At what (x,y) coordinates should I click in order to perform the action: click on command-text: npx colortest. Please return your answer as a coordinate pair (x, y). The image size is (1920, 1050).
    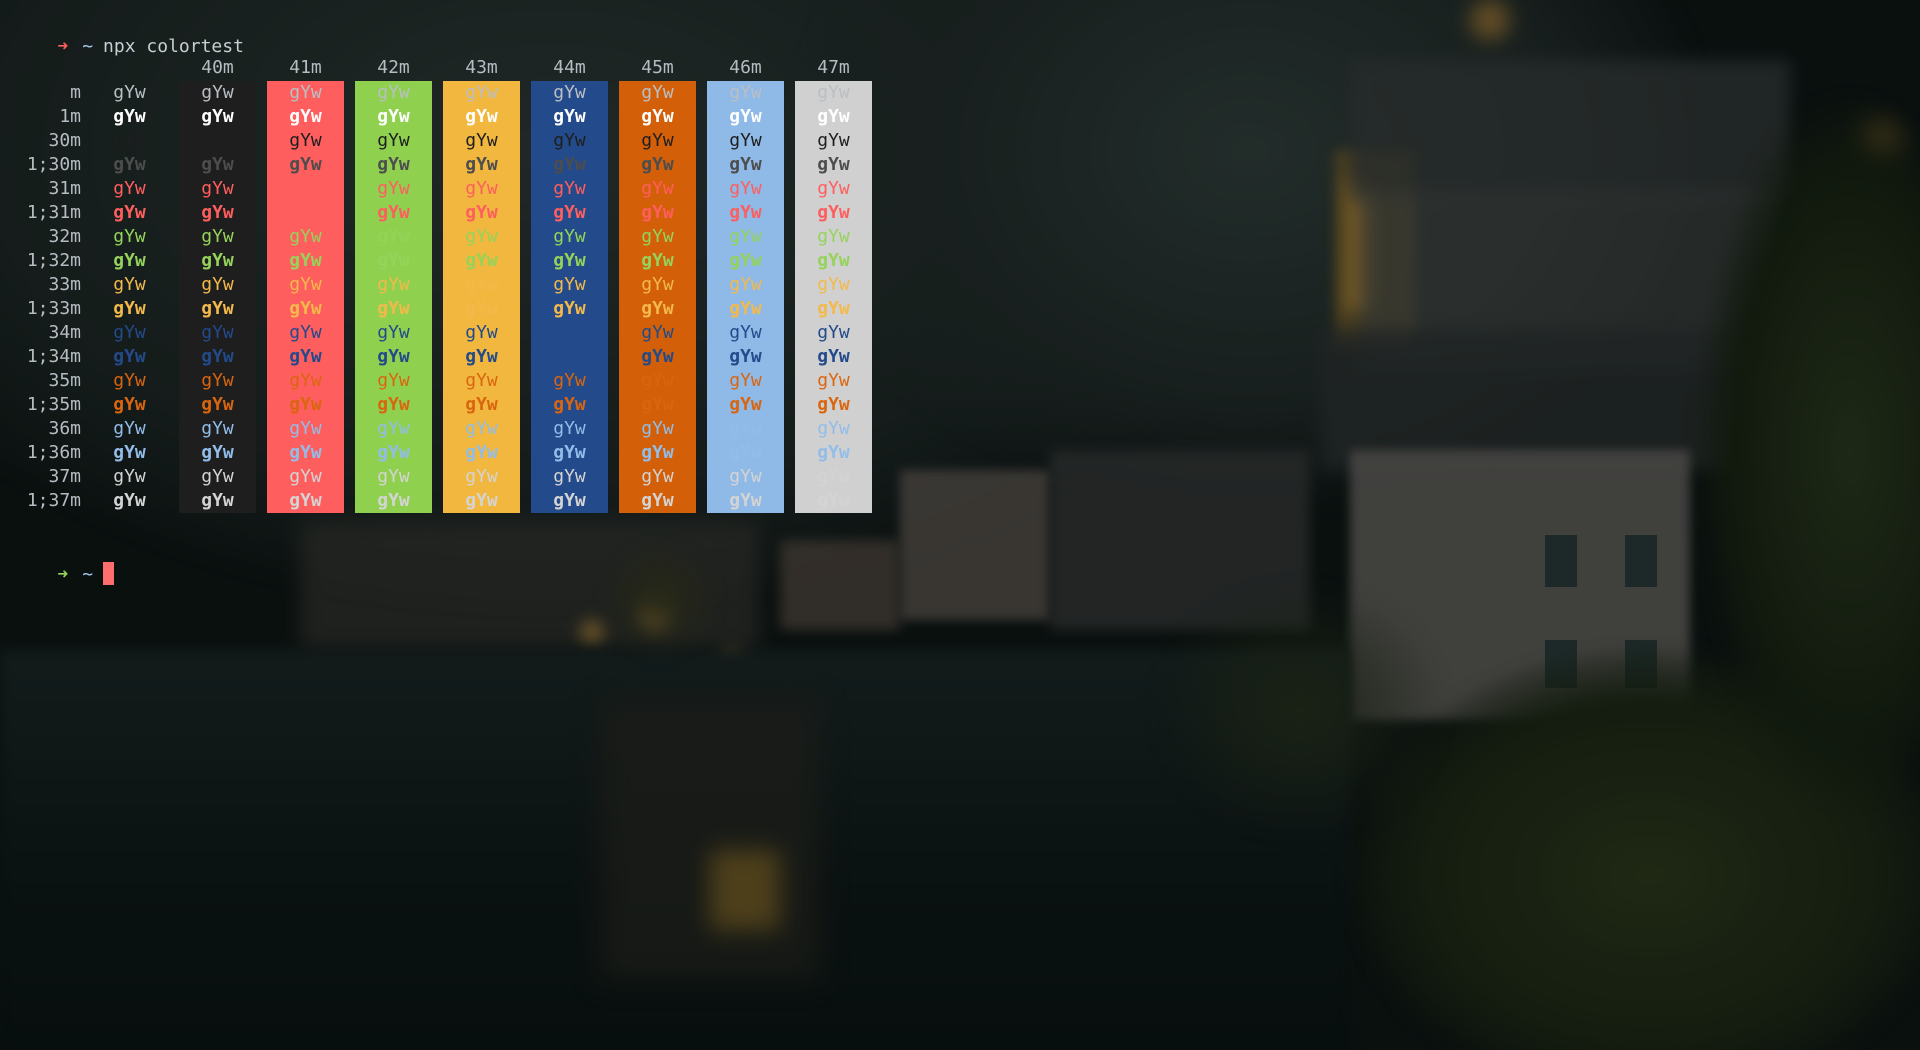
    Looking at the image, I should click on (173, 46).